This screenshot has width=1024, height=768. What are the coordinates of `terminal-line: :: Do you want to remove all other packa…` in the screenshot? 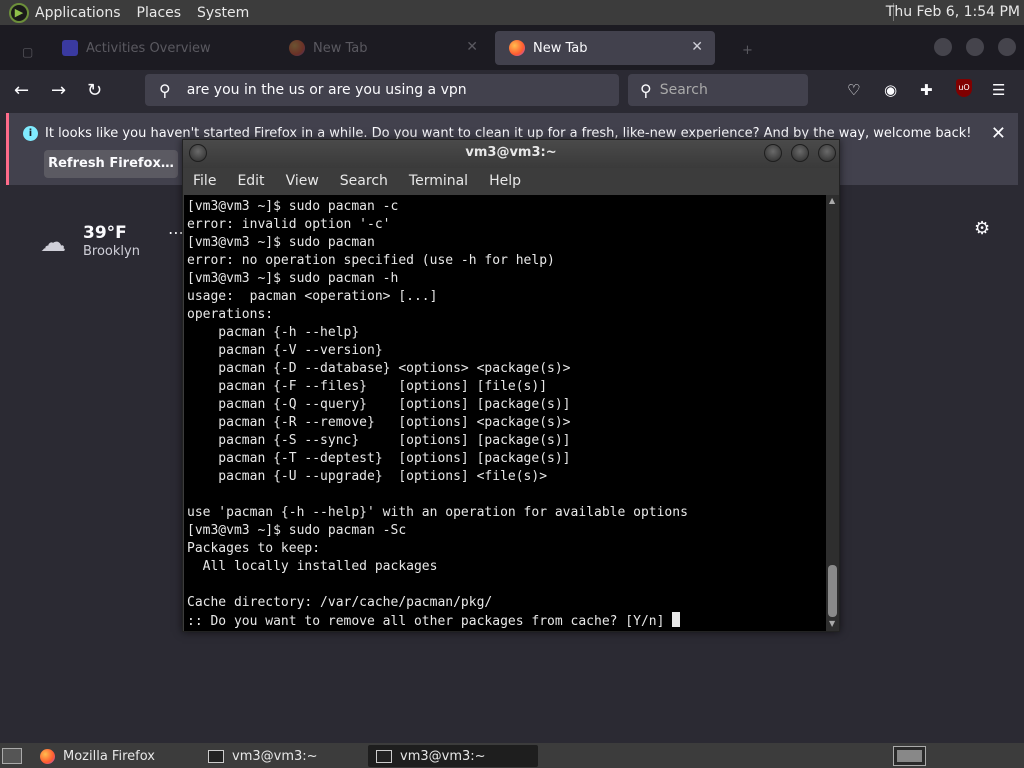 It's located at (506, 621).